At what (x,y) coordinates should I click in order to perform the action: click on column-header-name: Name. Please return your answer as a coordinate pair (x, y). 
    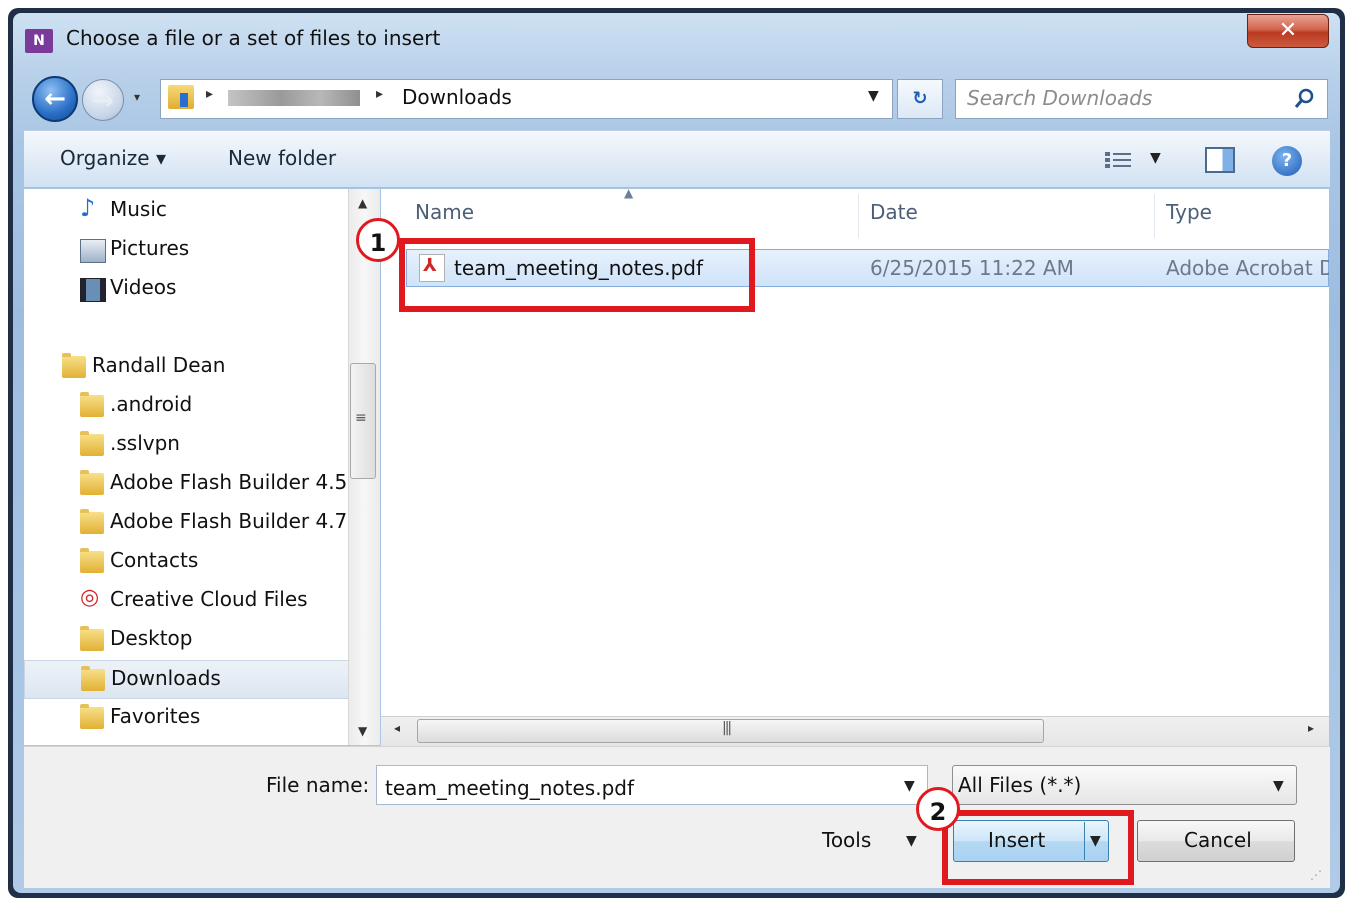
    Looking at the image, I should click on (444, 212).